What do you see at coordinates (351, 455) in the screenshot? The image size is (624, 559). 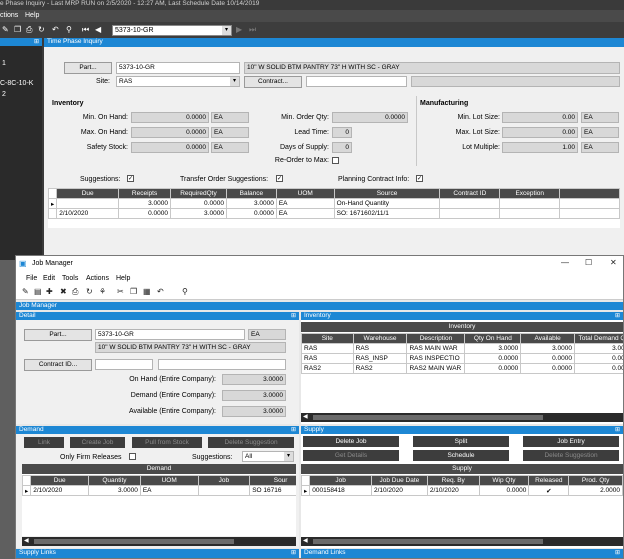 I see `get-details-button: Get Details` at bounding box center [351, 455].